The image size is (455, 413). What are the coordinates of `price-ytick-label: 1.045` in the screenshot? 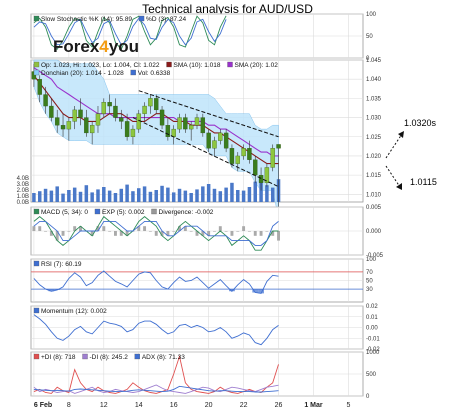 It's located at (374, 61).